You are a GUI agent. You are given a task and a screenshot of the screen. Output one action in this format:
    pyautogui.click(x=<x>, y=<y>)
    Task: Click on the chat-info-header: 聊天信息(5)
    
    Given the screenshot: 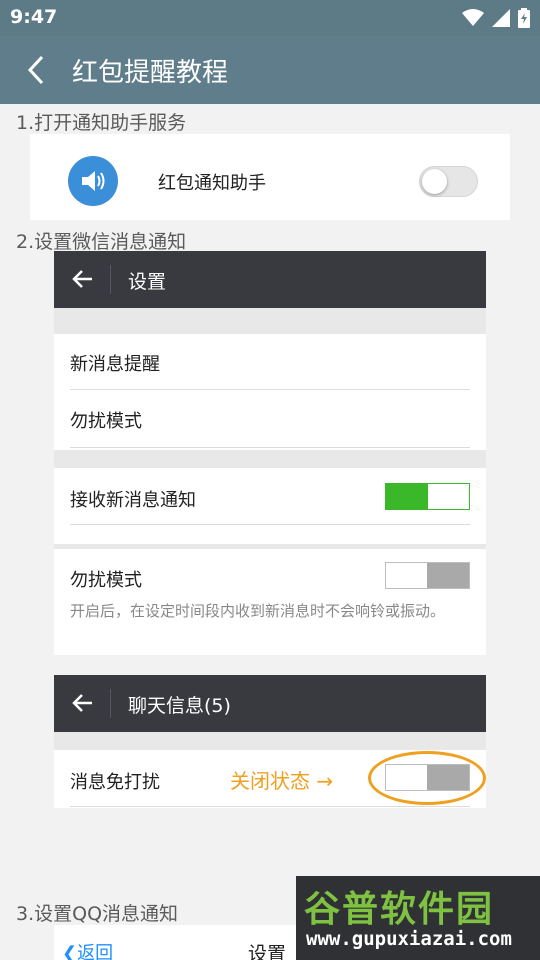 What is the action you would take?
    pyautogui.click(x=270, y=703)
    